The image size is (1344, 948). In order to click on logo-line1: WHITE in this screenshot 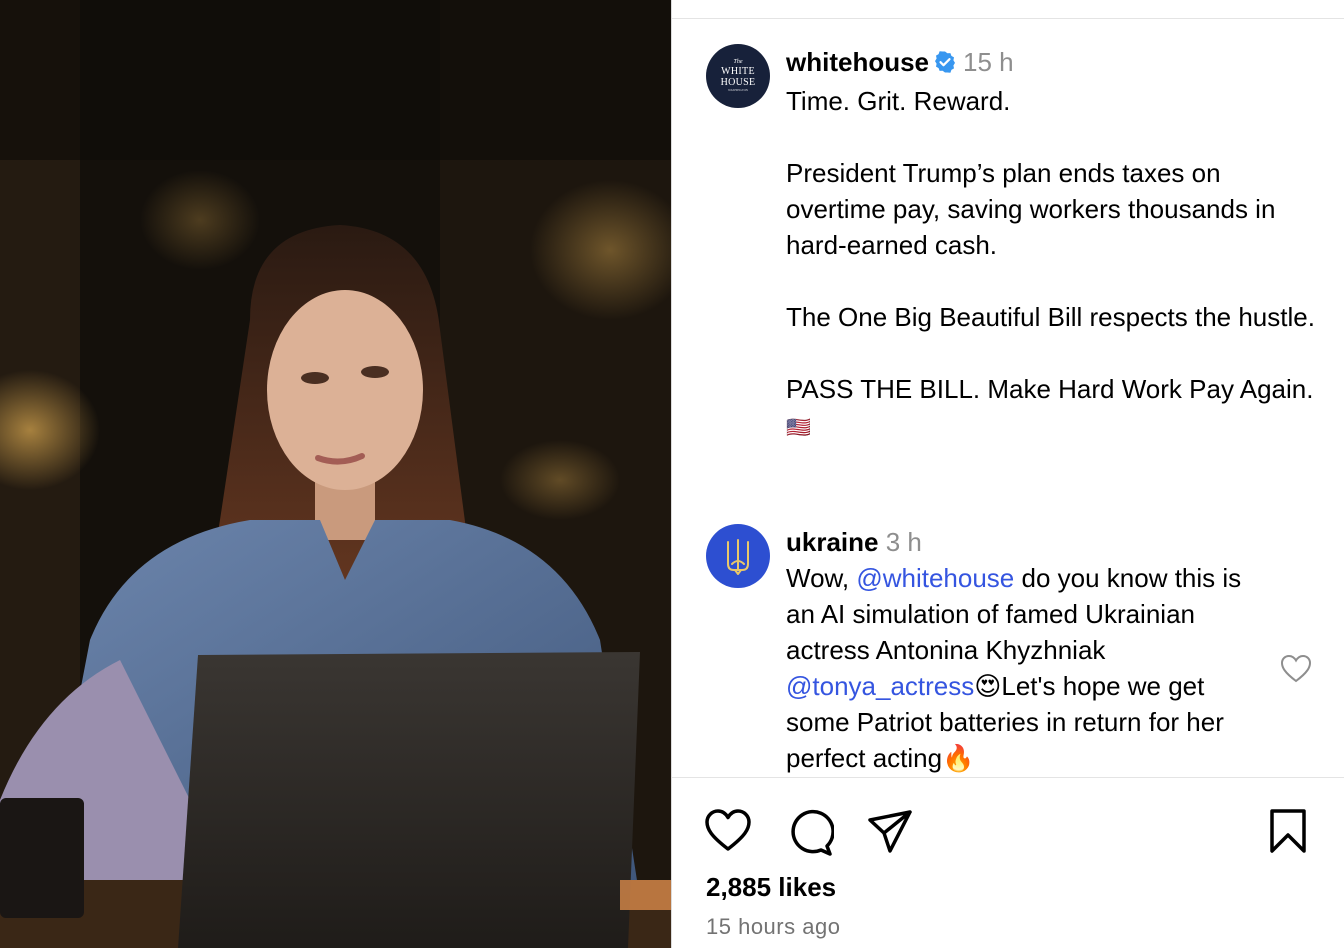, I will do `click(738, 71)`.